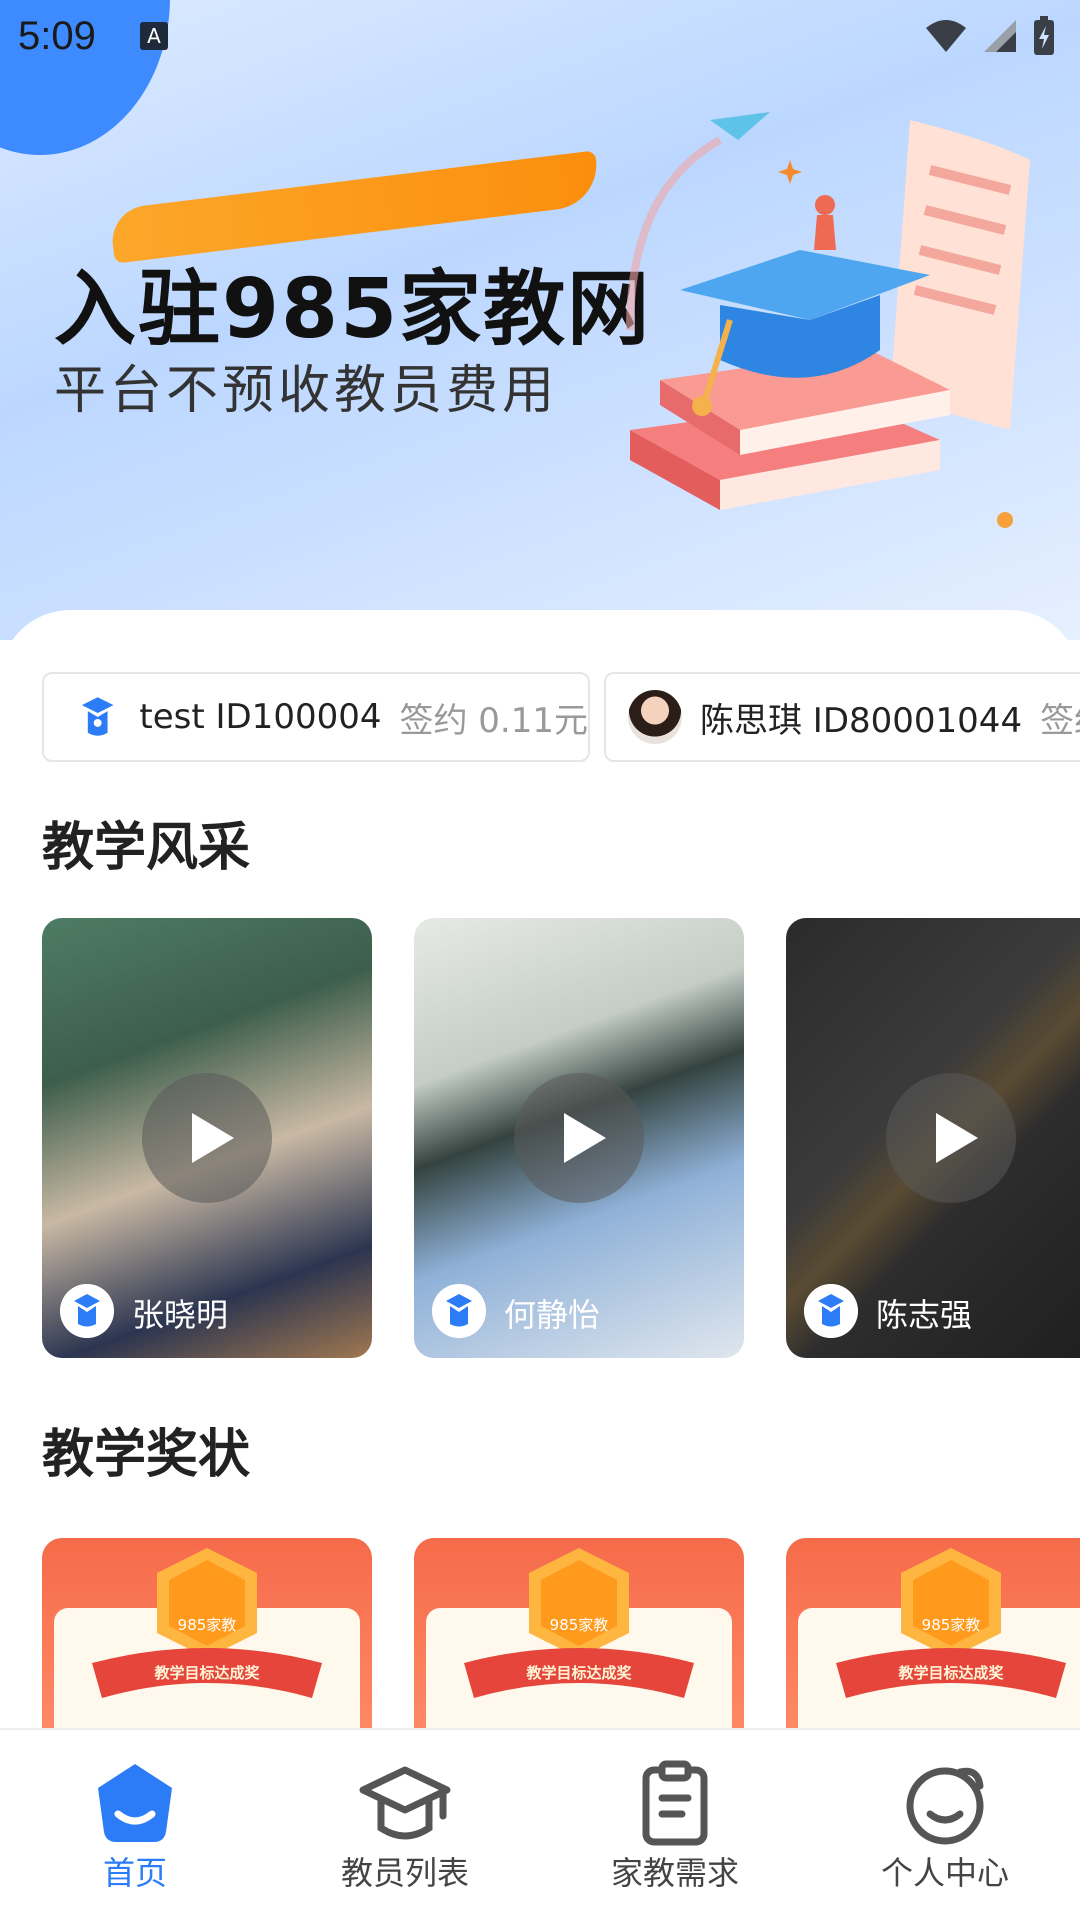 Image resolution: width=1080 pixels, height=1922 pixels. What do you see at coordinates (353, 309) in the screenshot?
I see `banner-title: 入驻985家教网` at bounding box center [353, 309].